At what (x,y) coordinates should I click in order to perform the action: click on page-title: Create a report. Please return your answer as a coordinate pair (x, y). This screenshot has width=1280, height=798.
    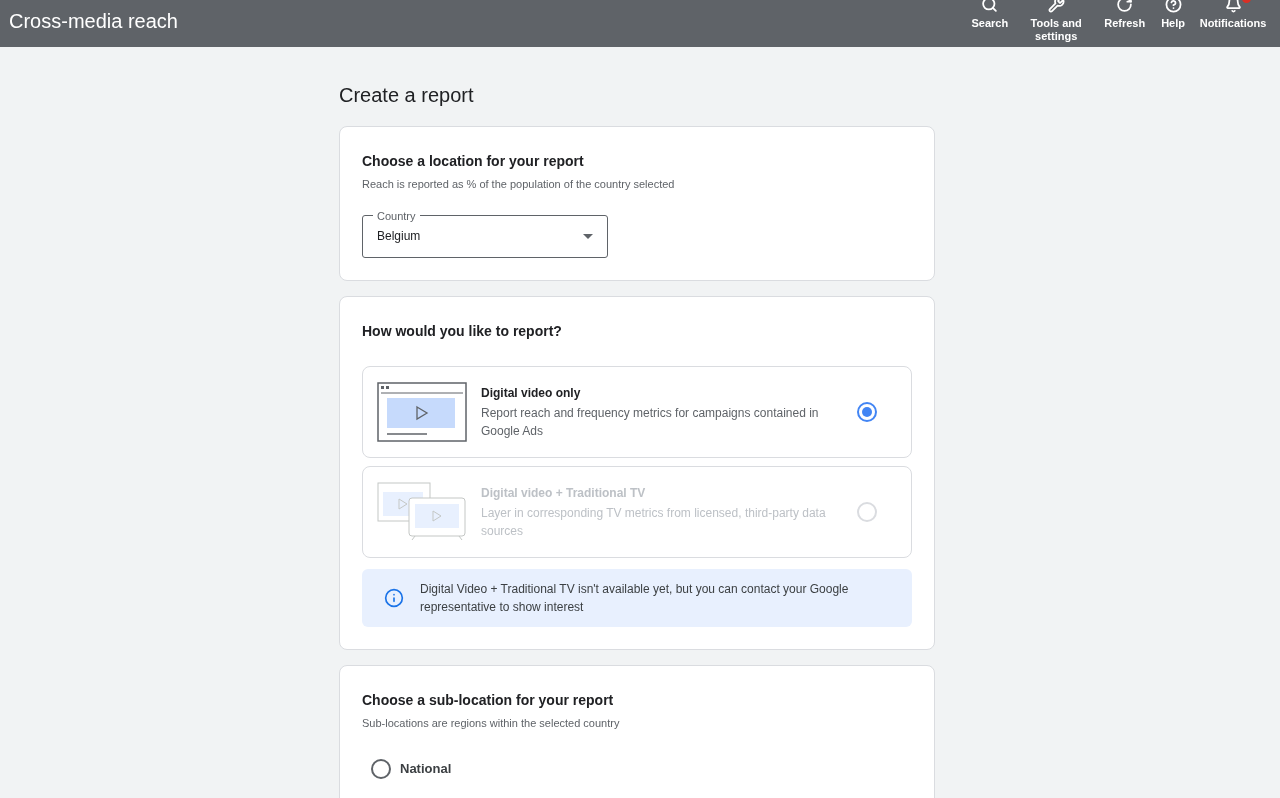
    Looking at the image, I should click on (406, 95).